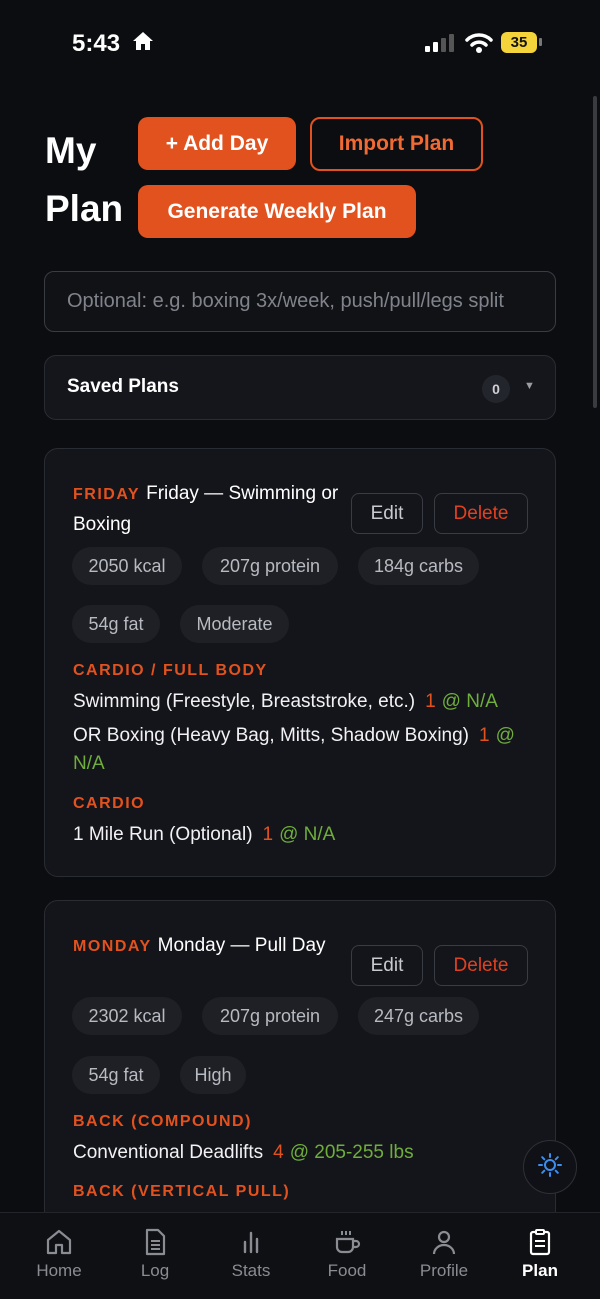 Image resolution: width=600 pixels, height=1299 pixels. What do you see at coordinates (213, 509) in the screenshot?
I see `day-heading: FRIDAY Friday — Swimming or Boxing` at bounding box center [213, 509].